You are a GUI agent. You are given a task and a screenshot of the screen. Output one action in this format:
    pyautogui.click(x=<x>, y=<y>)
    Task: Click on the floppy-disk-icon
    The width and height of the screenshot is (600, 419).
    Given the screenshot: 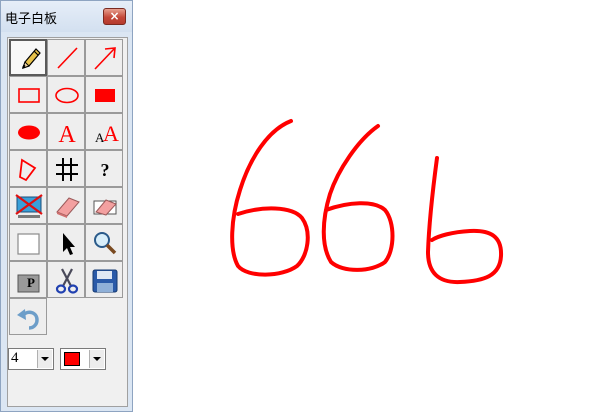 What is the action you would take?
    pyautogui.click(x=105, y=281)
    